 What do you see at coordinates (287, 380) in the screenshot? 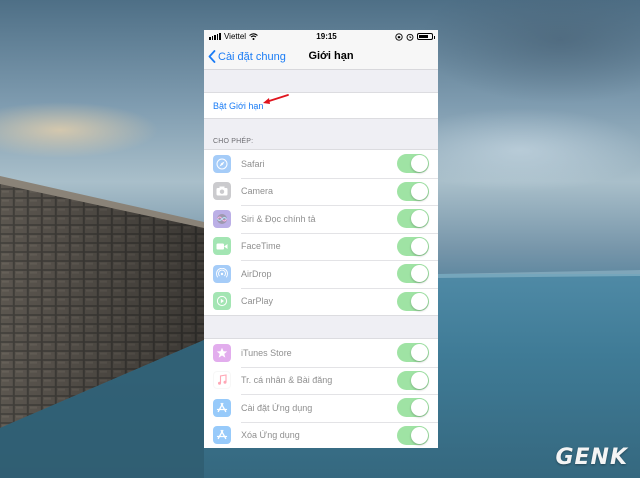
I see `row-label: Tr. cá nhân & Bài đăng` at bounding box center [287, 380].